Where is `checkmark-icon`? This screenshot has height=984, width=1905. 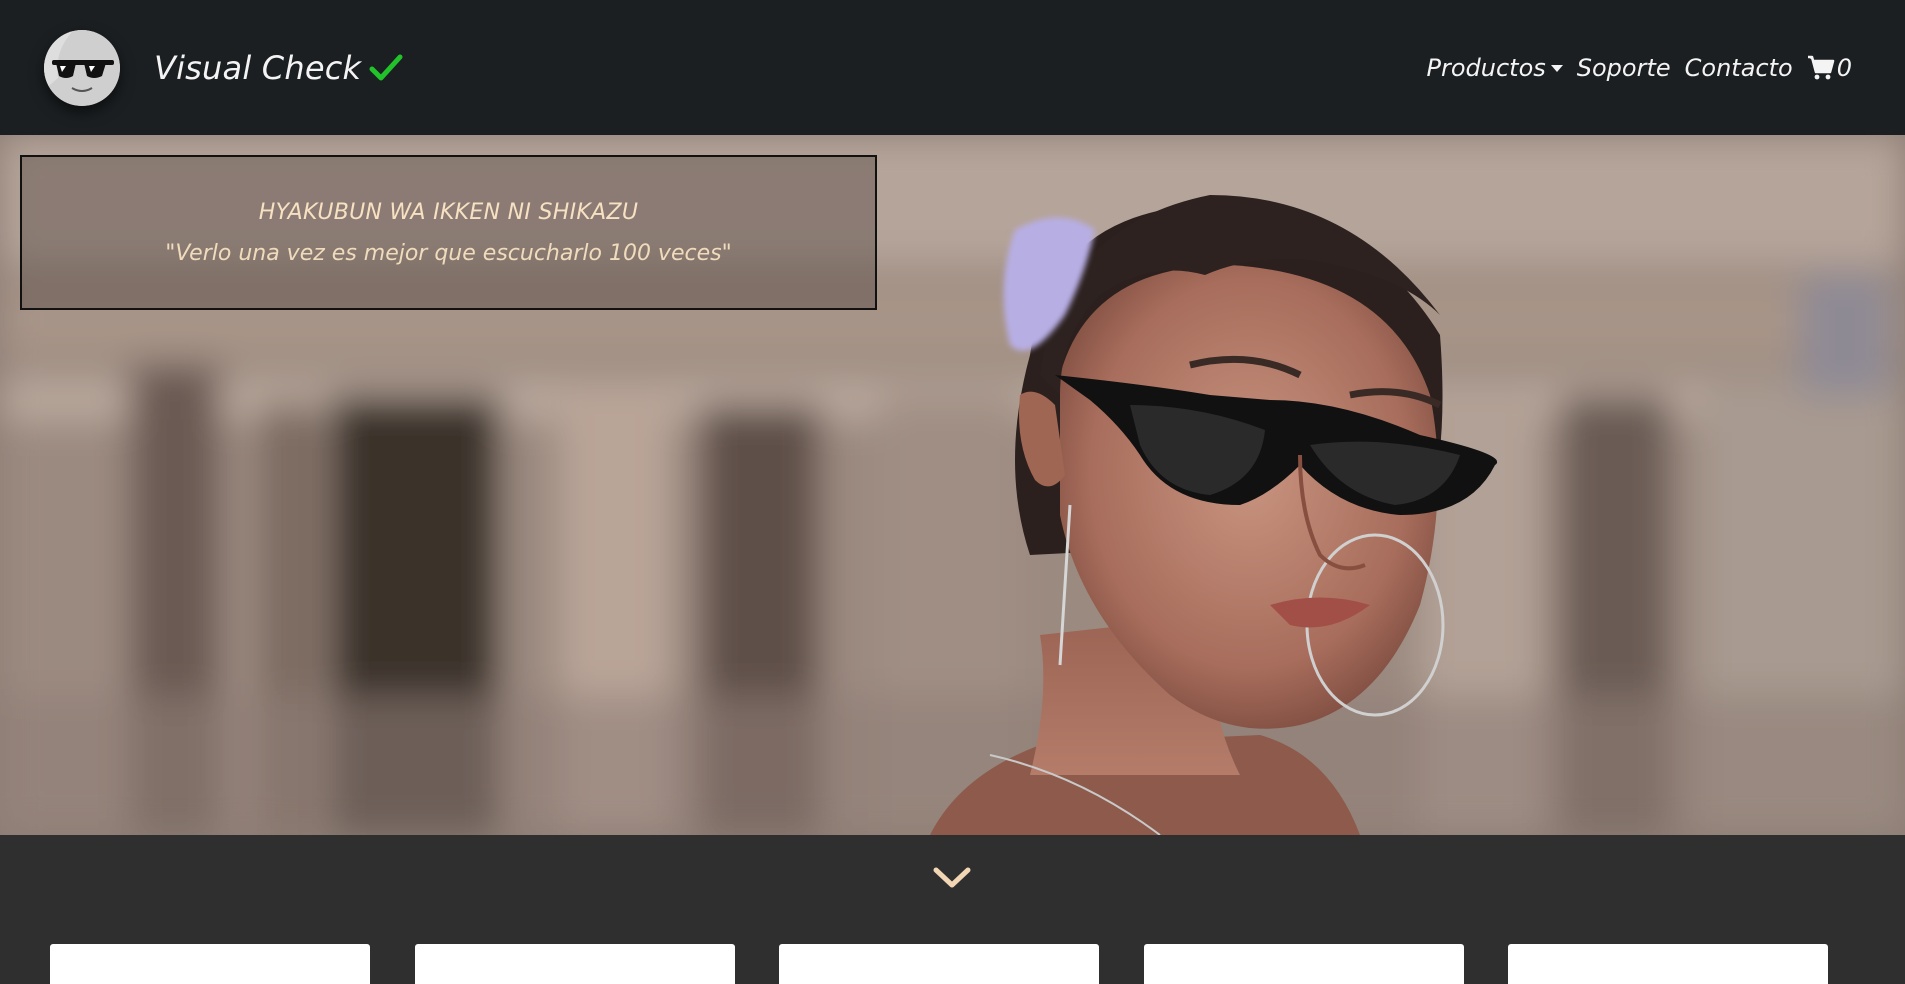 checkmark-icon is located at coordinates (386, 68).